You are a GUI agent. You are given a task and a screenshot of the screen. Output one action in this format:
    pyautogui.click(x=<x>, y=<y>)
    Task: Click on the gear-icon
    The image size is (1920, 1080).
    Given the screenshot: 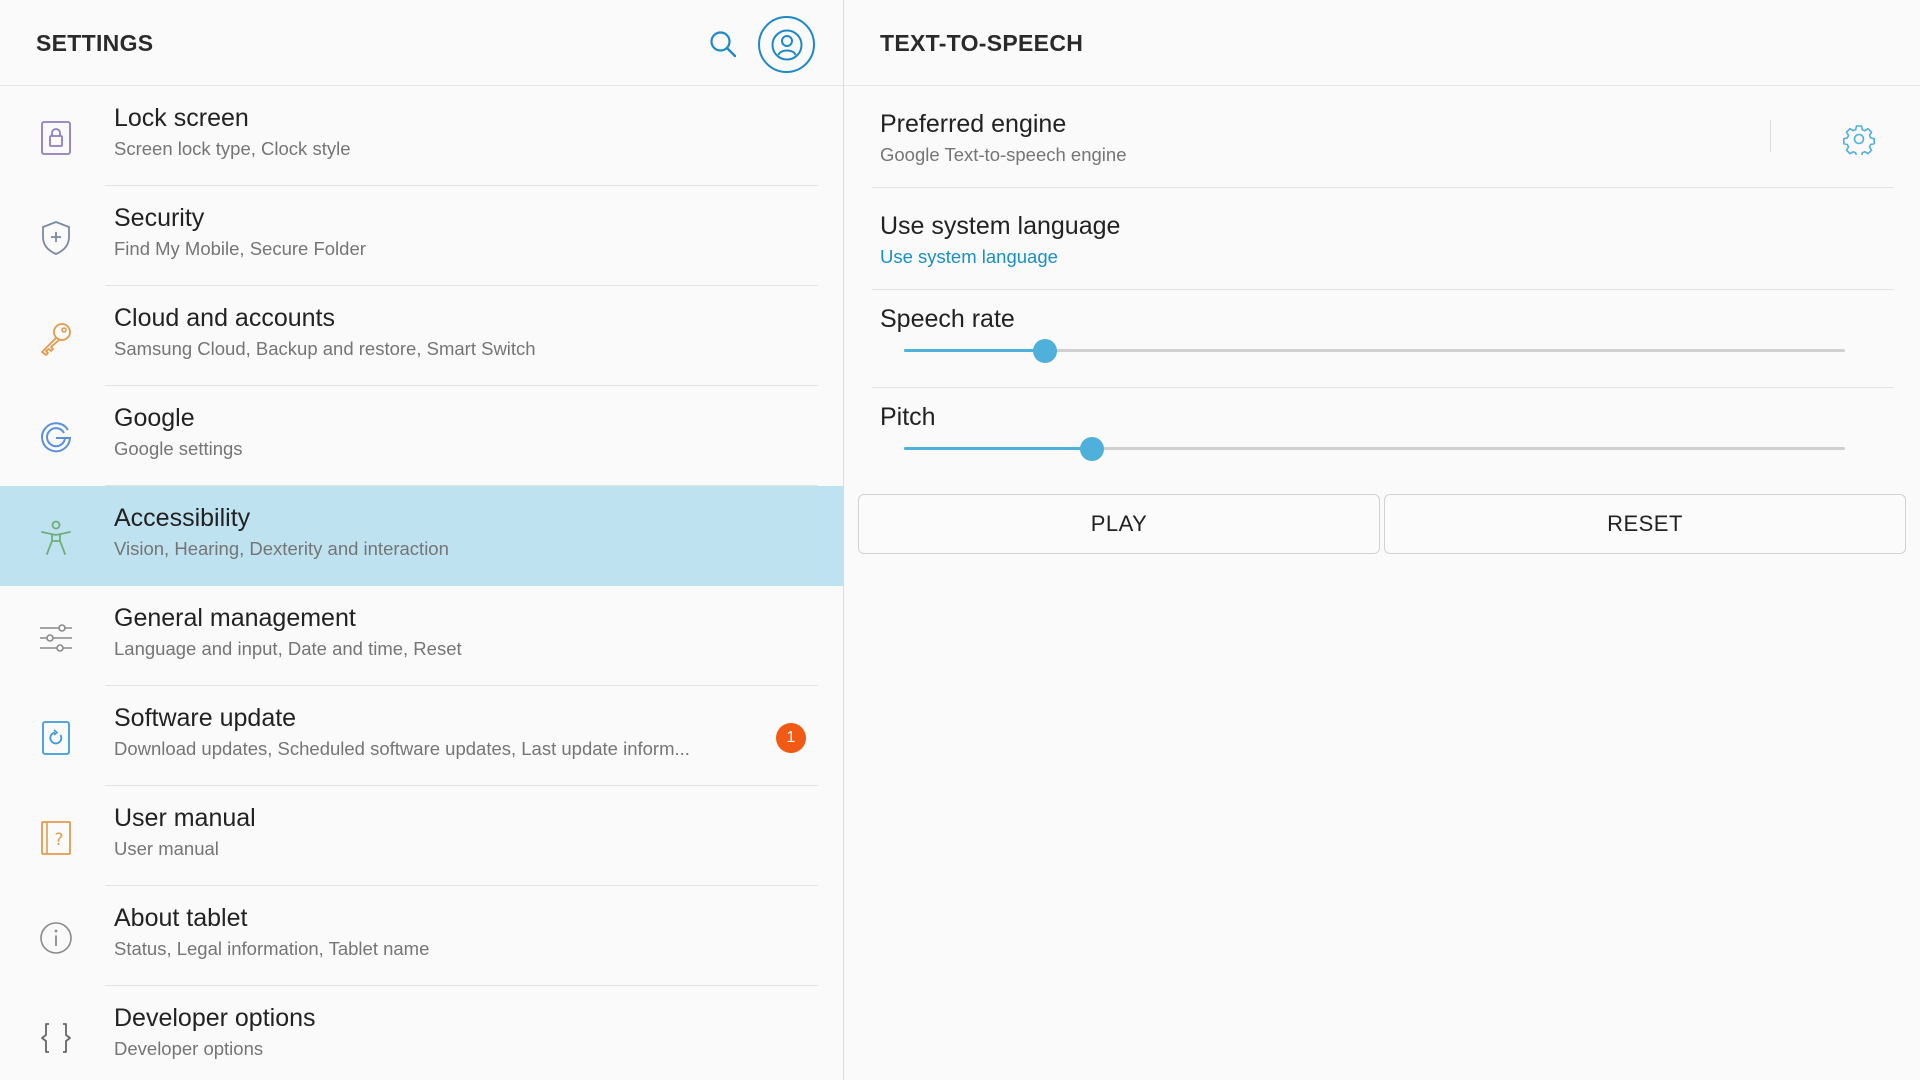 What is the action you would take?
    pyautogui.click(x=1859, y=140)
    